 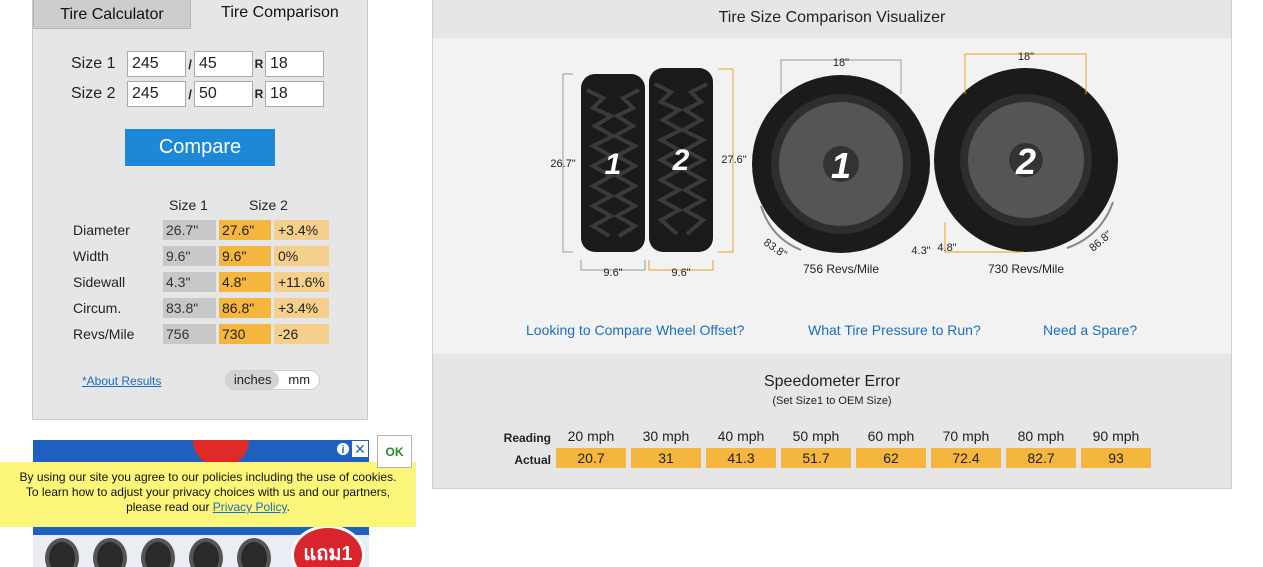 What do you see at coordinates (245, 307) in the screenshot?
I see `size-2-value: 86.8"` at bounding box center [245, 307].